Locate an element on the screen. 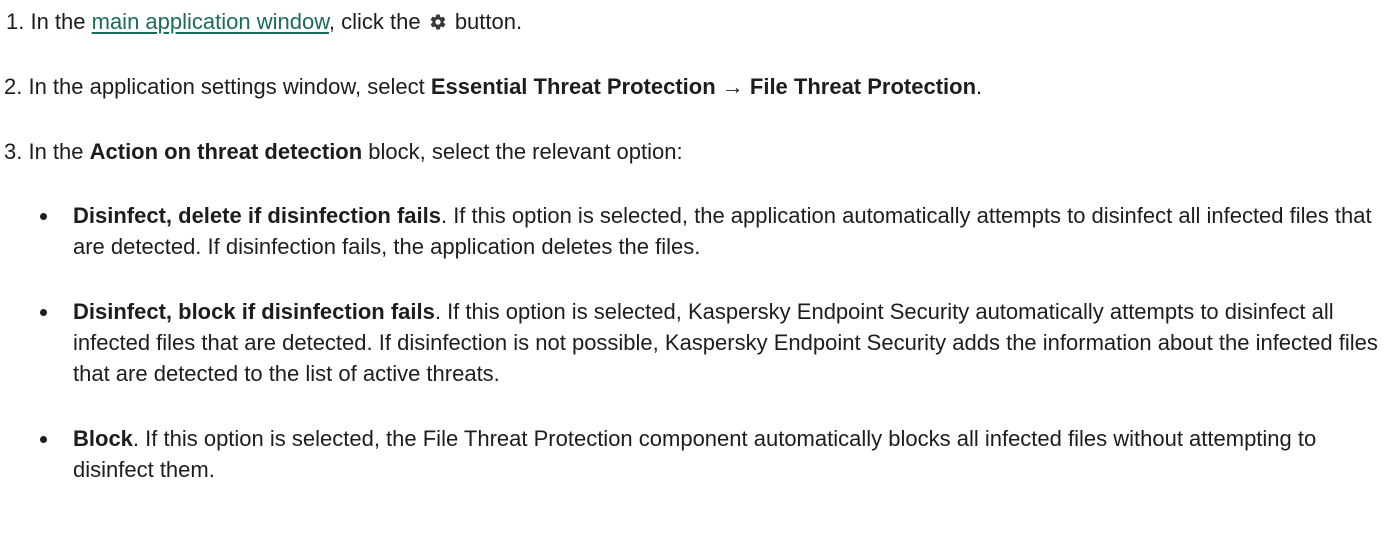 Image resolution: width=1392 pixels, height=551 pixels. step-3-suffix: block, select the relevant option: is located at coordinates (522, 151).